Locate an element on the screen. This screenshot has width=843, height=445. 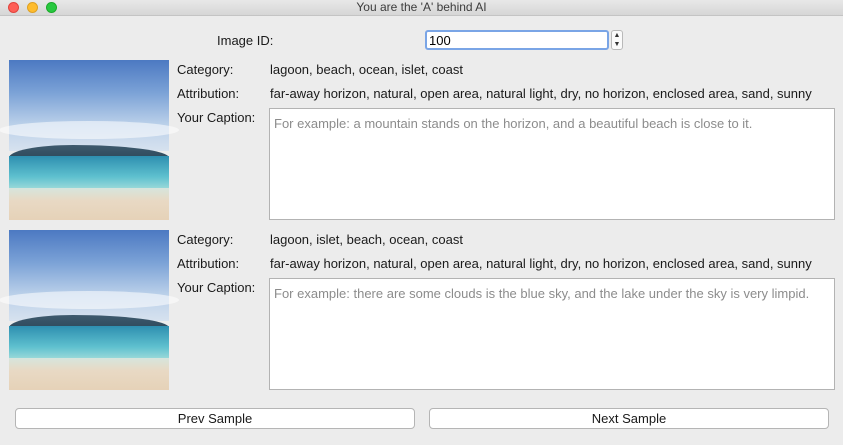
title-bar: You are the 'A' behind AI is located at coordinates (421, 8).